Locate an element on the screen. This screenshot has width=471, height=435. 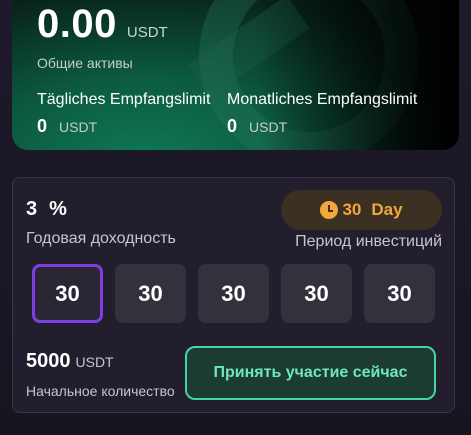
daily-limit-value: 0 is located at coordinates (42, 126).